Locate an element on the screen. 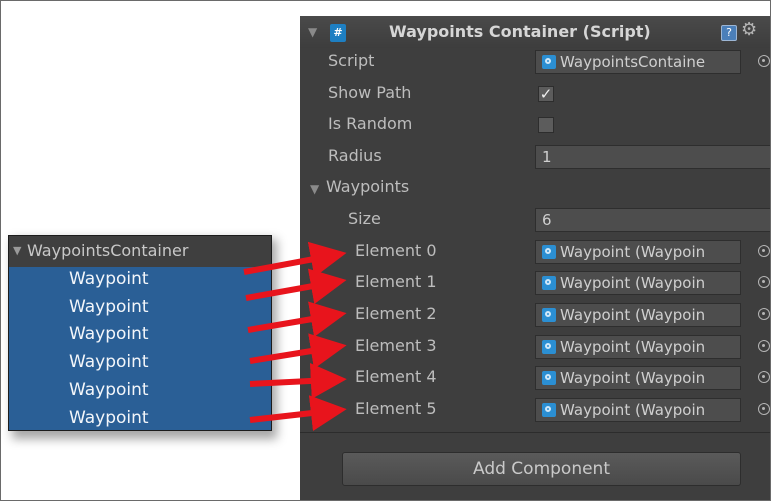  help-icon: ? is located at coordinates (729, 33).